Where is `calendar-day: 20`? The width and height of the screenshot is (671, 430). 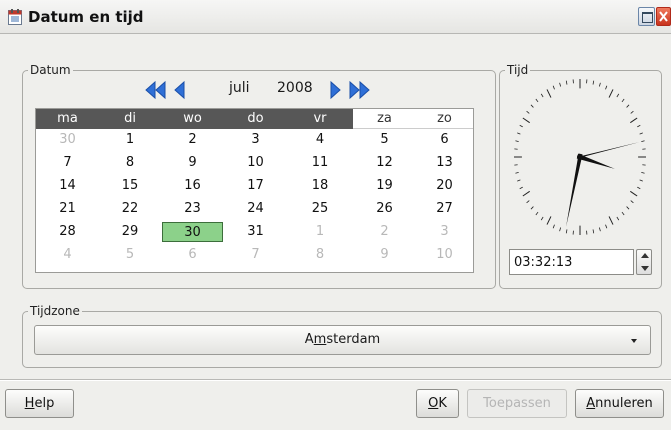 calendar-day: 20 is located at coordinates (444, 186).